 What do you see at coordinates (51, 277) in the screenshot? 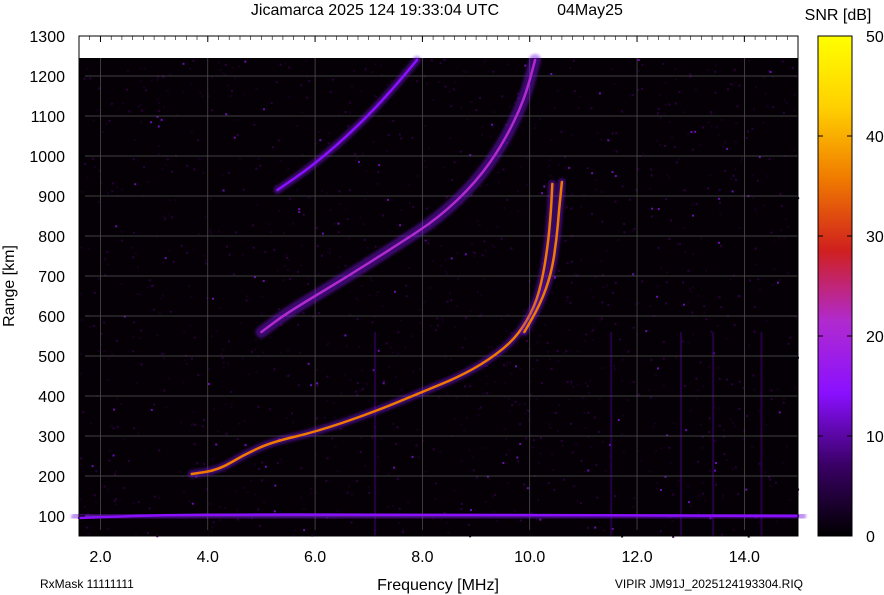
I see `y-tick-label: 700` at bounding box center [51, 277].